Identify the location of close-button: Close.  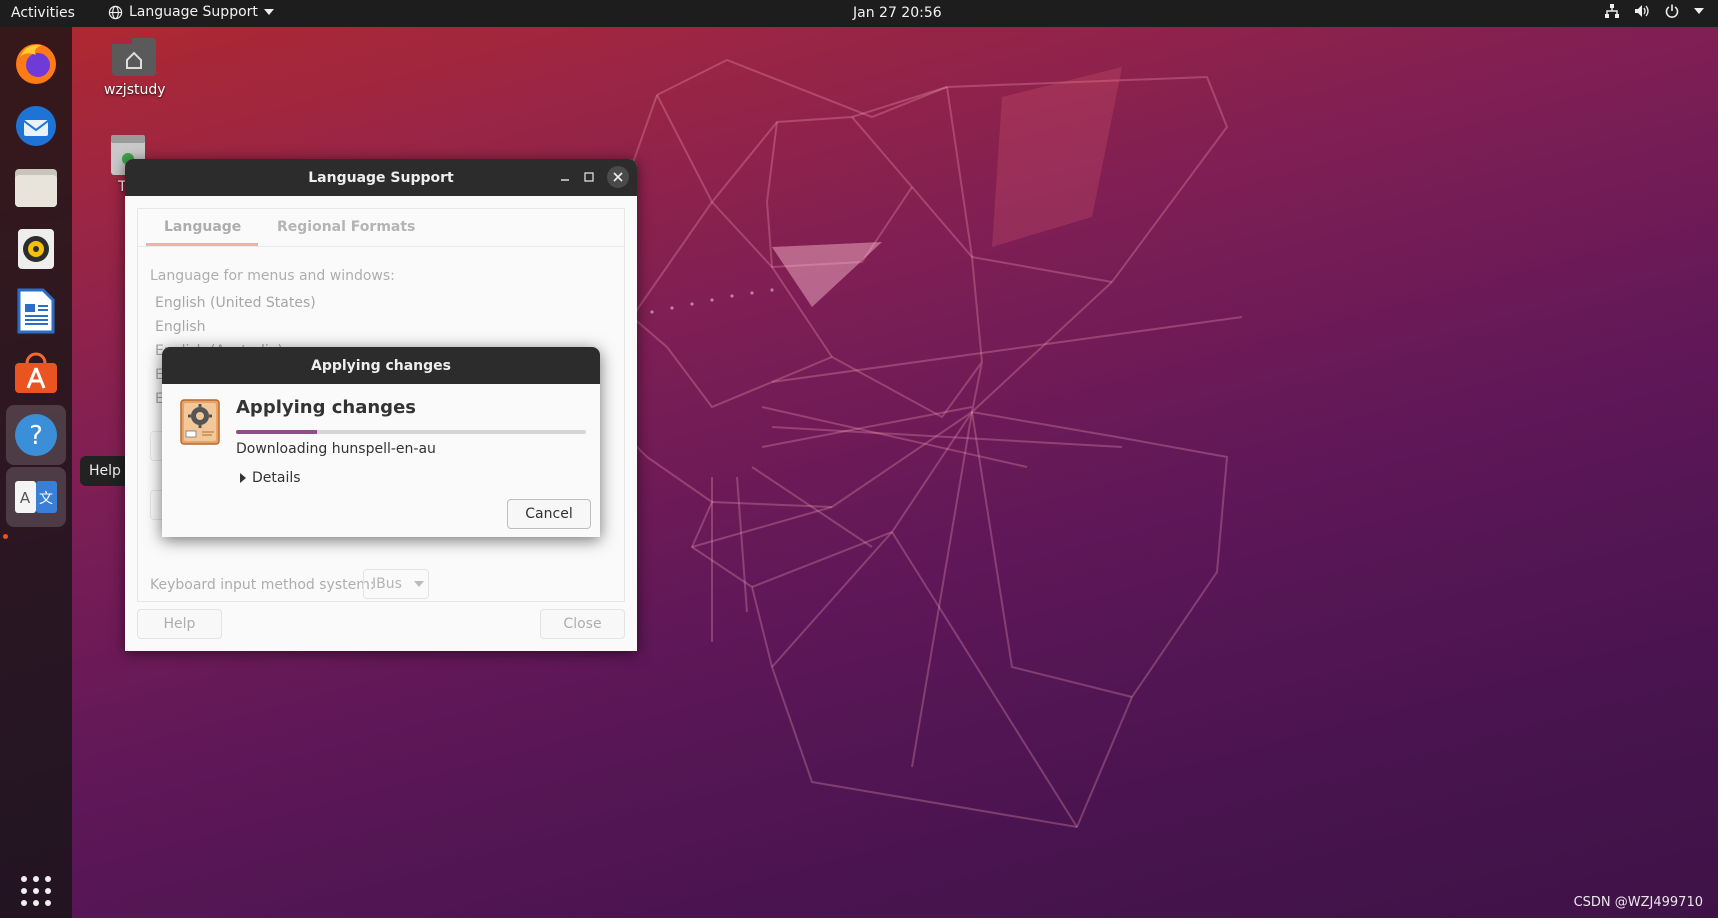
(582, 624).